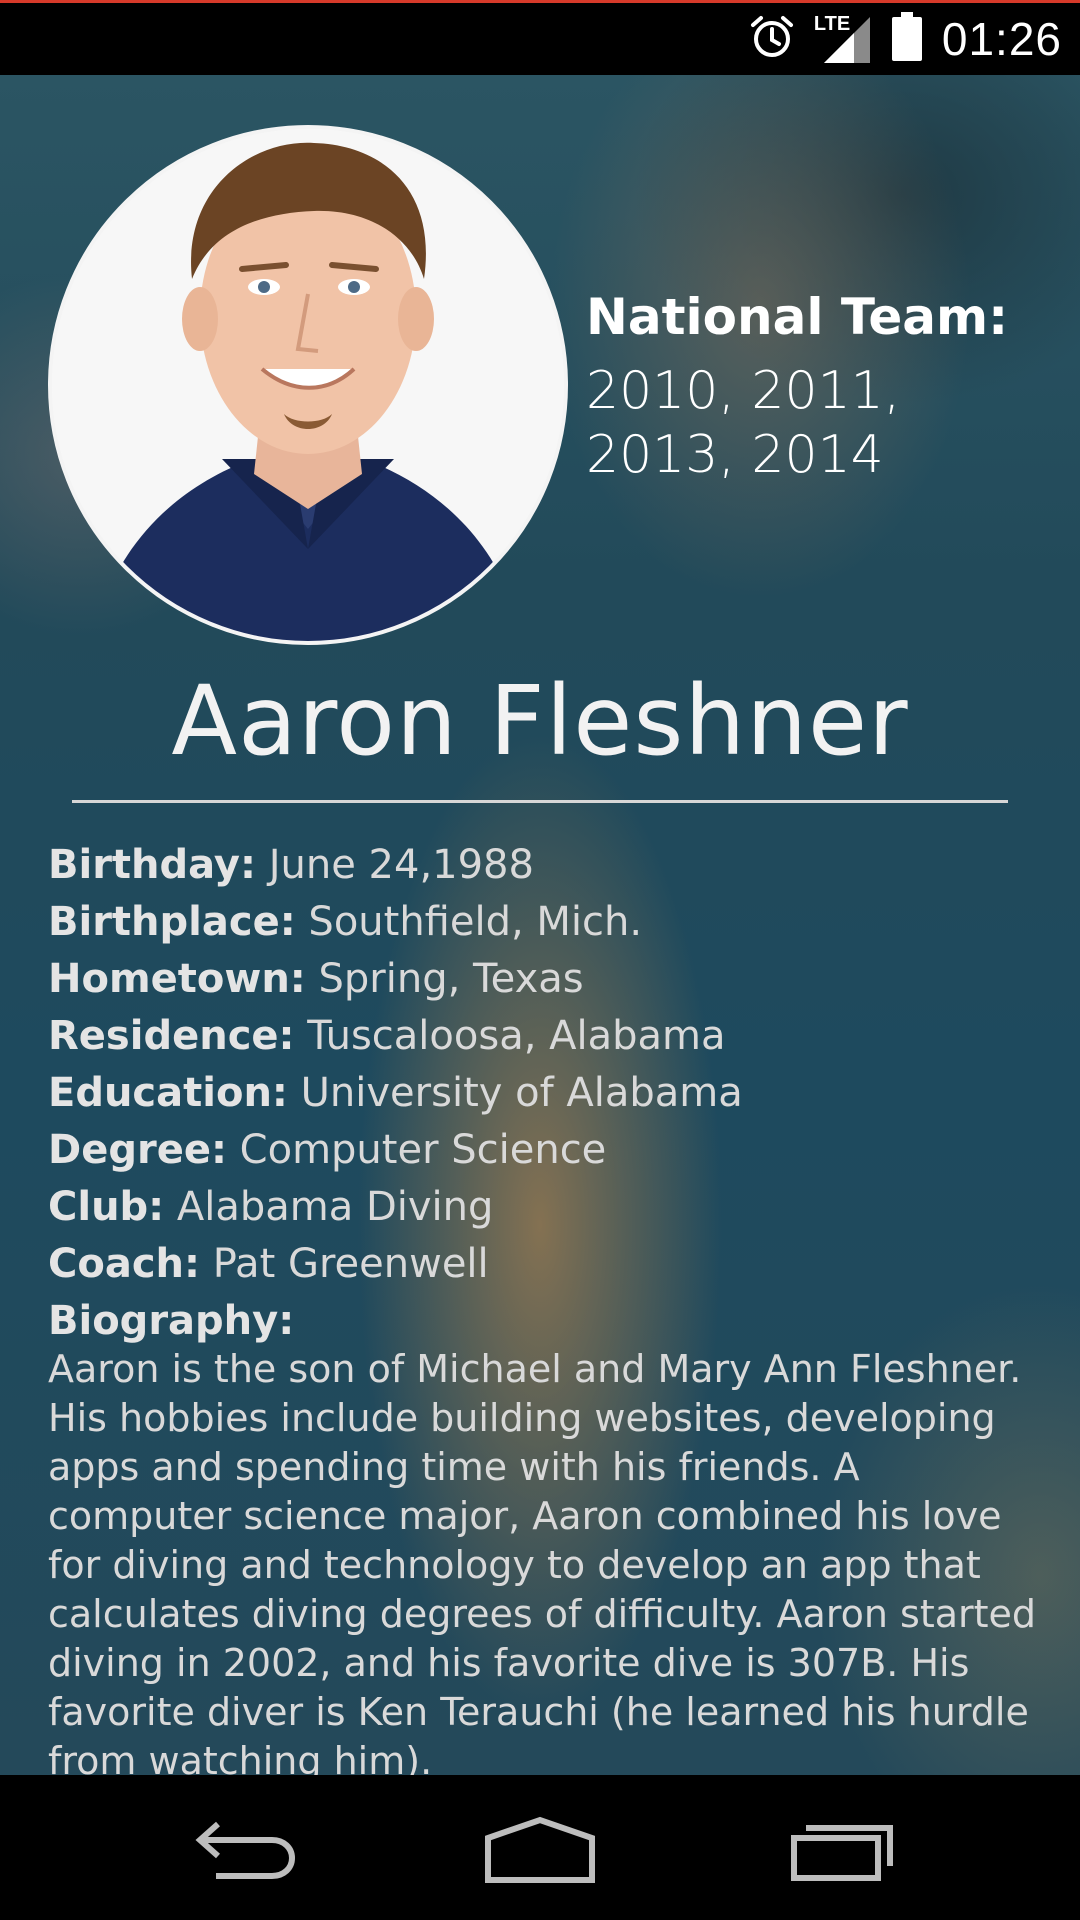  What do you see at coordinates (540, 1) in the screenshot?
I see `notification-accent-line` at bounding box center [540, 1].